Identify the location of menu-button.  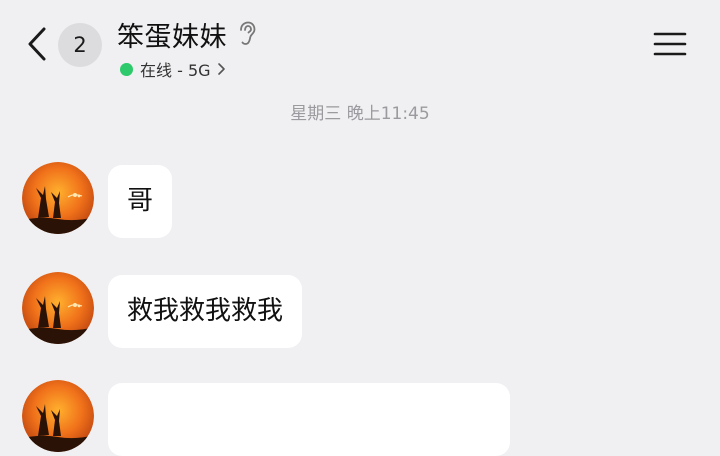
(670, 44).